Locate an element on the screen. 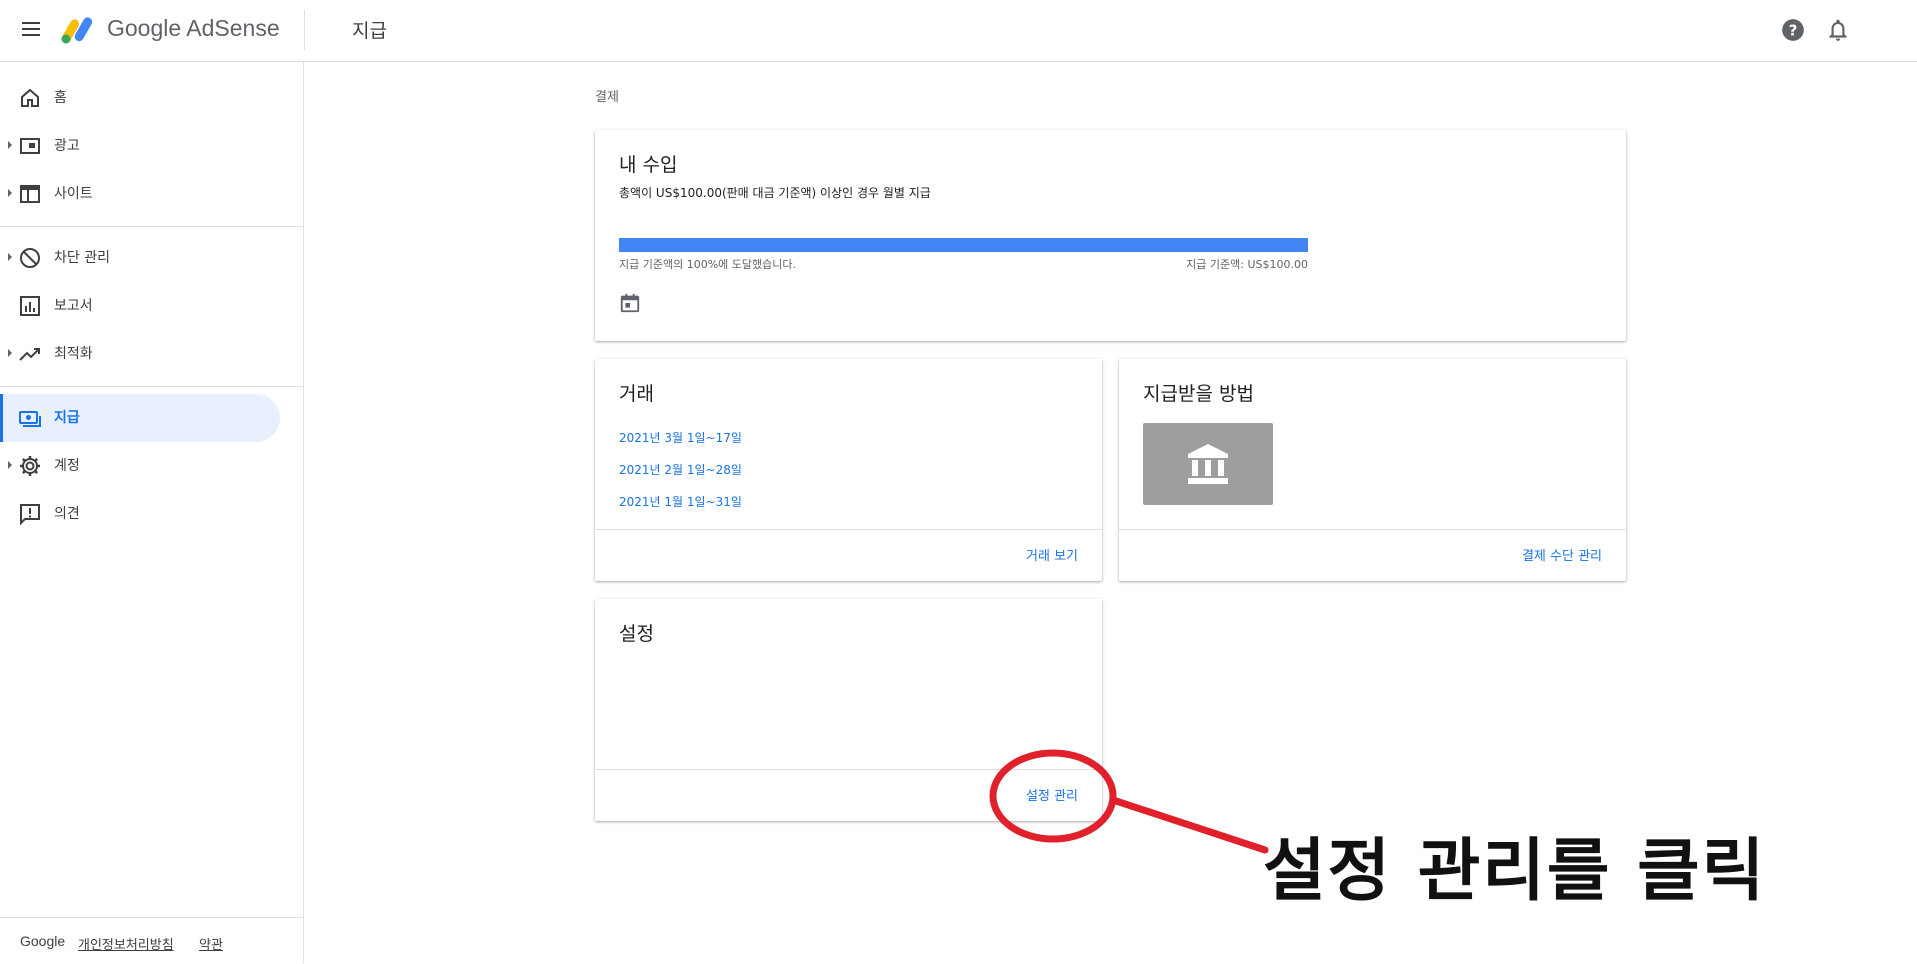 The height and width of the screenshot is (964, 1917). annotation-pointer-line is located at coordinates (1189, 825).